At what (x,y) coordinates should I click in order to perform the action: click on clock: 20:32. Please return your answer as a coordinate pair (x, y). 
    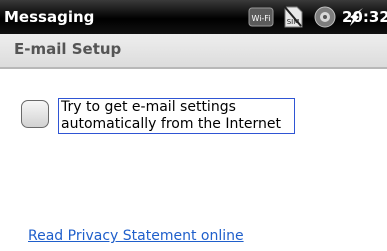
    Looking at the image, I should click on (364, 17).